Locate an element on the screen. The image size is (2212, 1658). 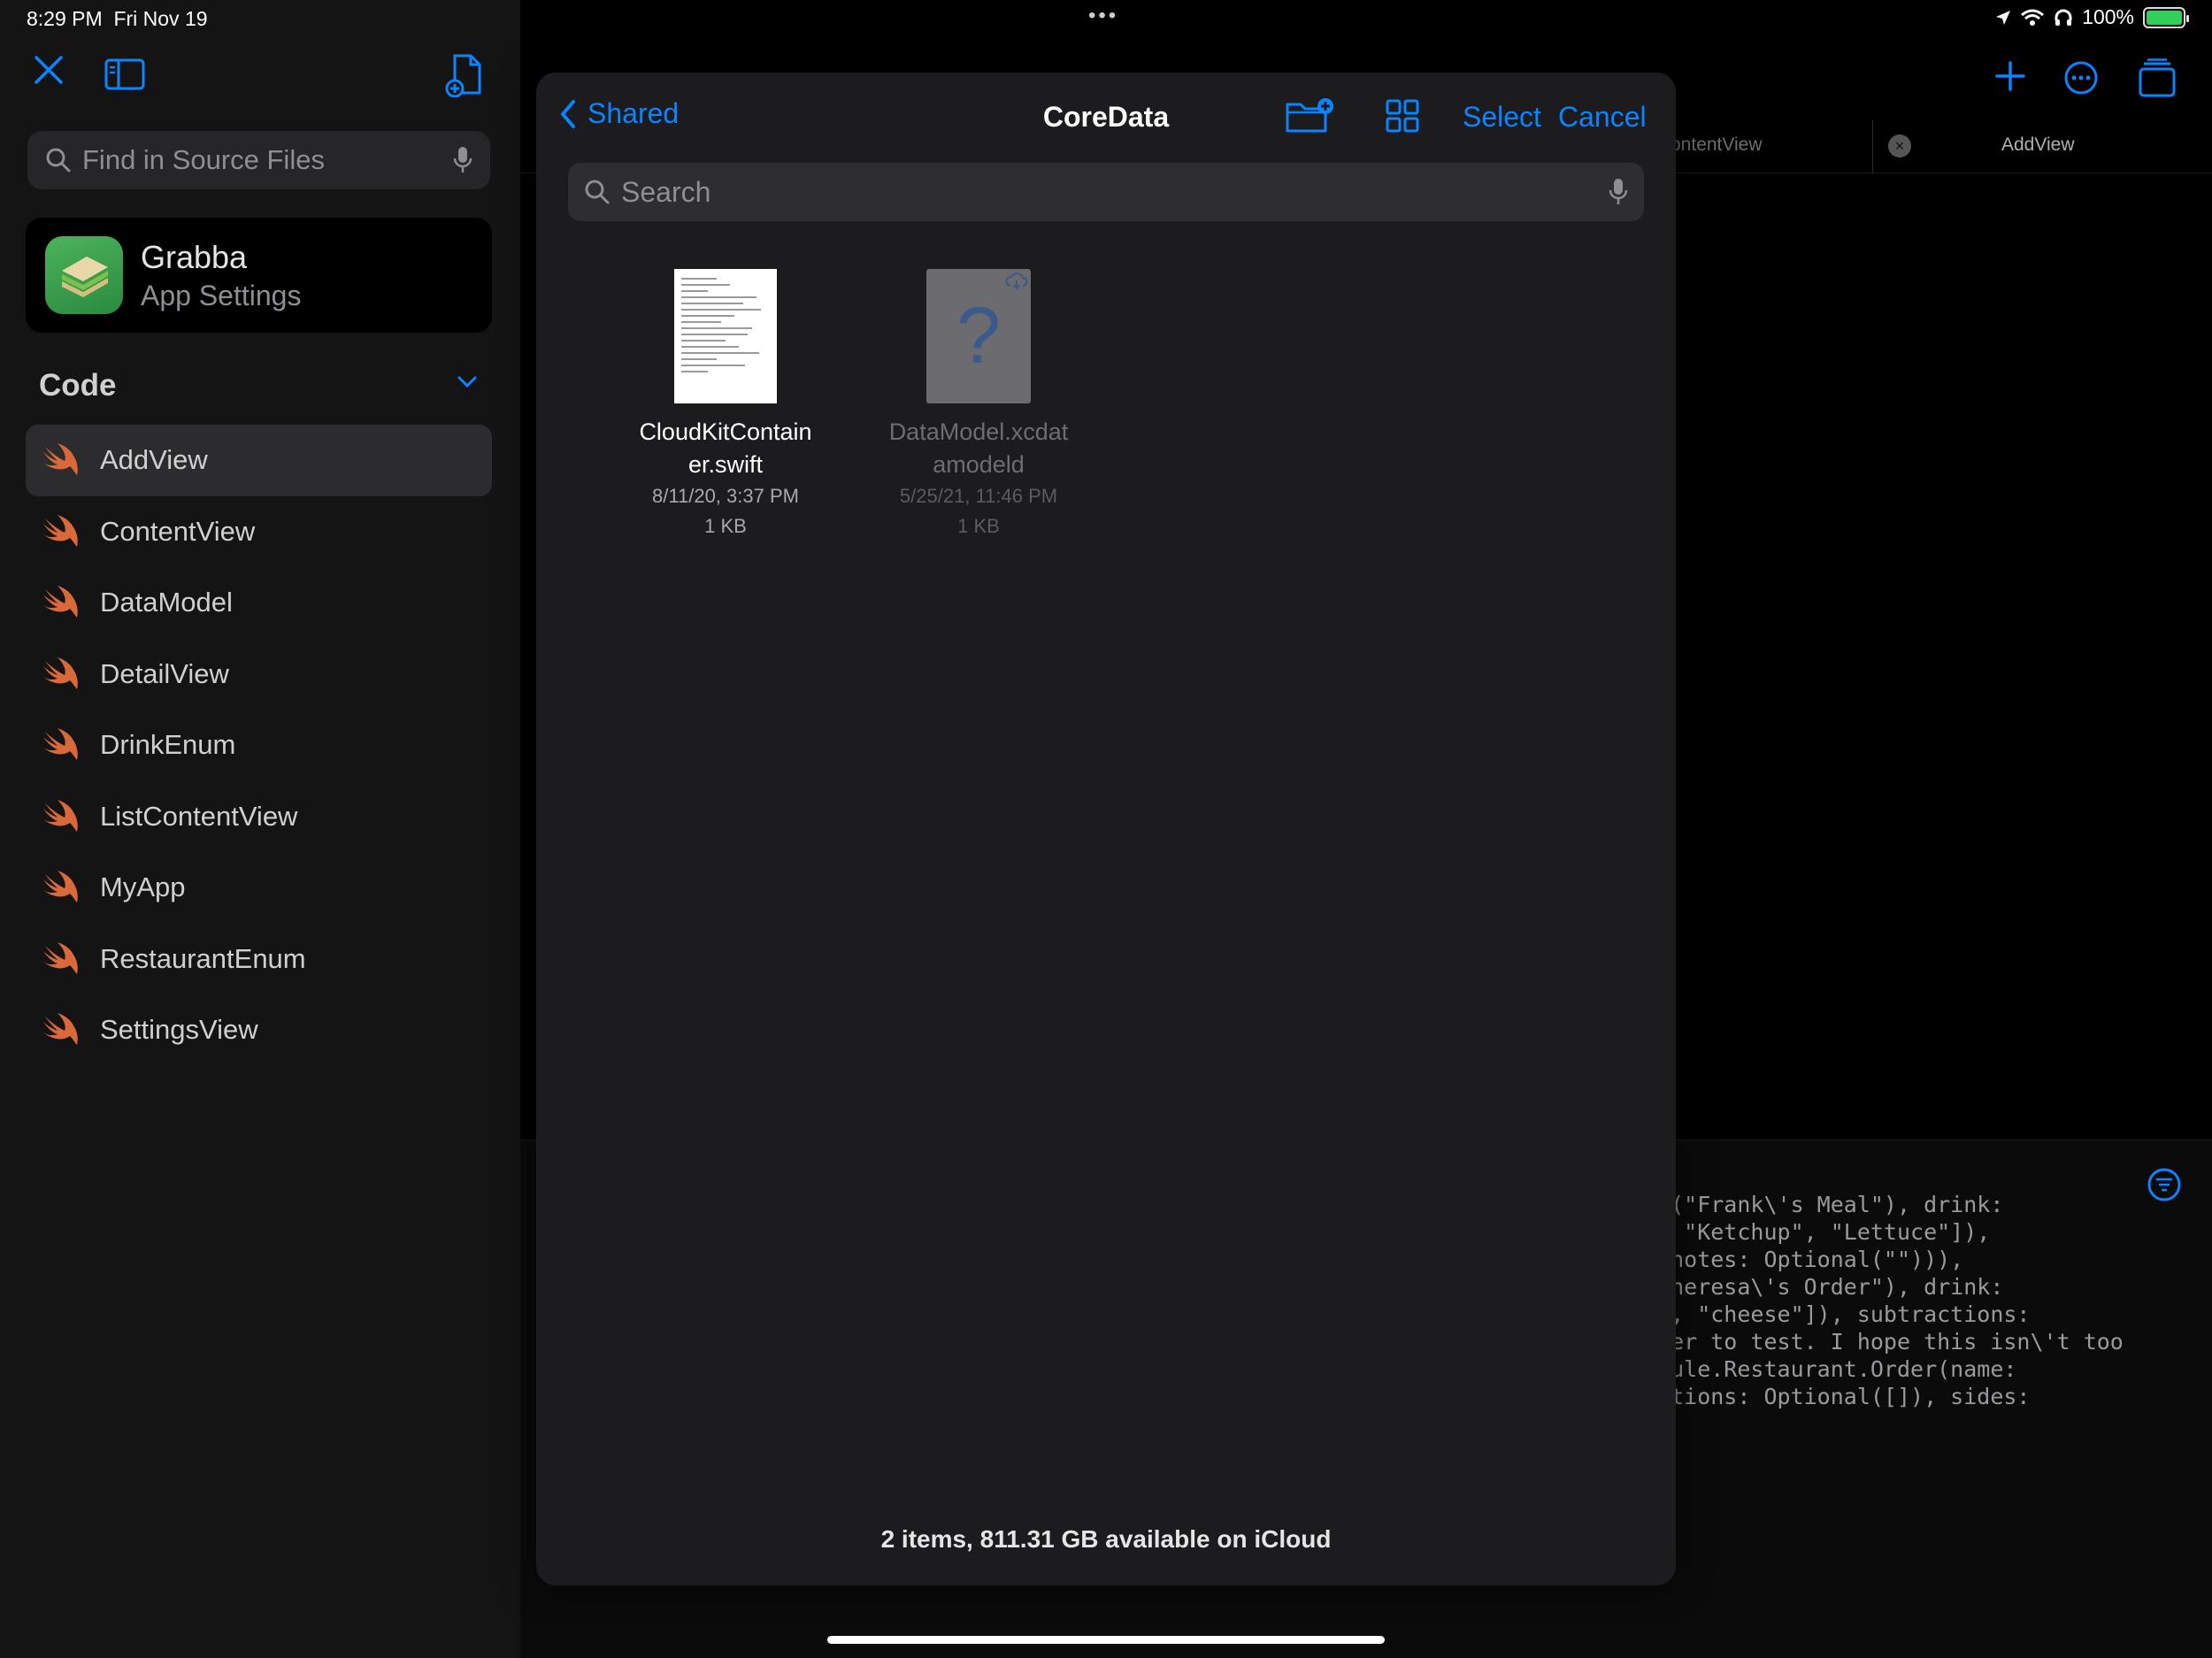
tab-contentview: ontentView is located at coordinates (1717, 145).